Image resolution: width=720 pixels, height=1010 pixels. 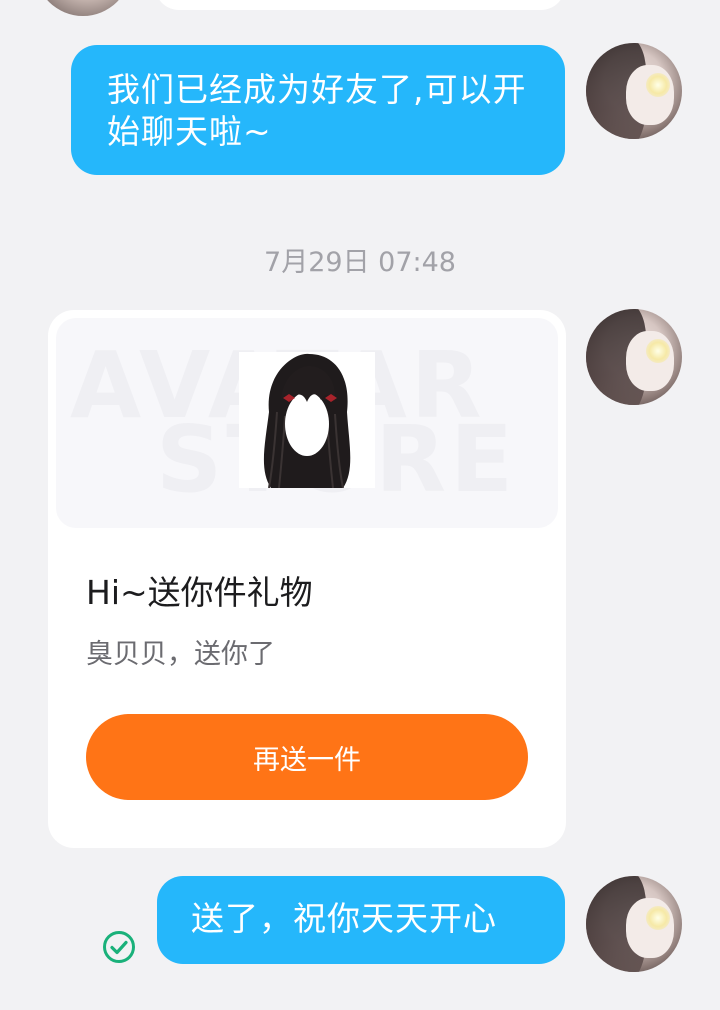 I want to click on hair-wig-icon, so click(x=307, y=421).